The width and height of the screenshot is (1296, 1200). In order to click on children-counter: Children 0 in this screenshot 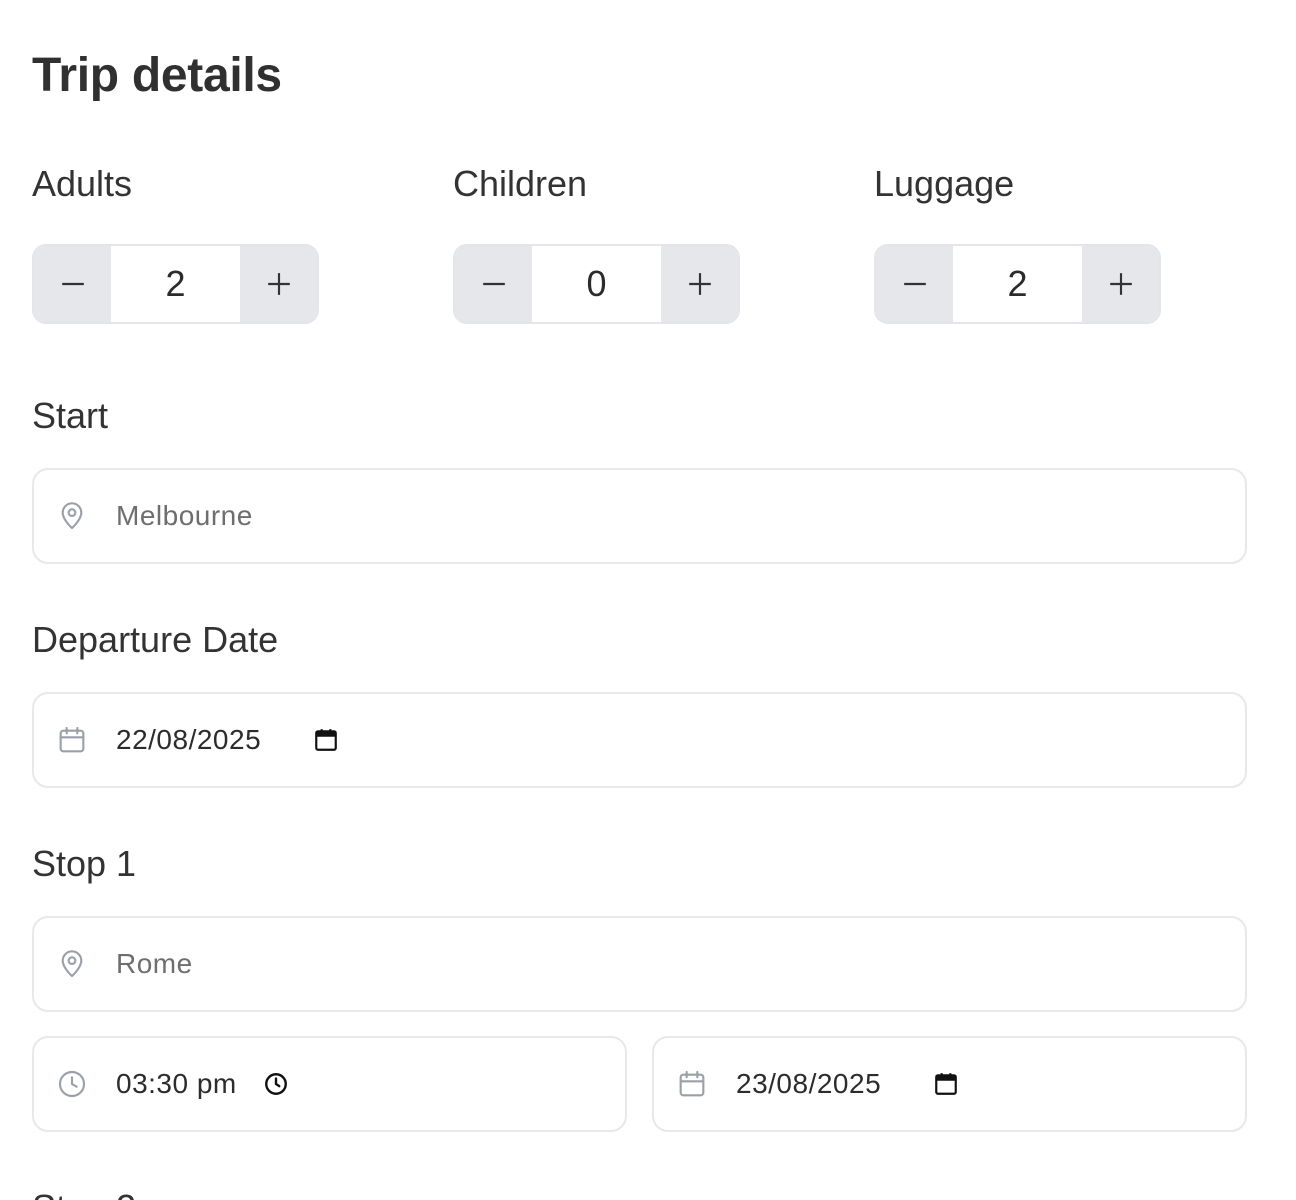, I will do `click(596, 243)`.